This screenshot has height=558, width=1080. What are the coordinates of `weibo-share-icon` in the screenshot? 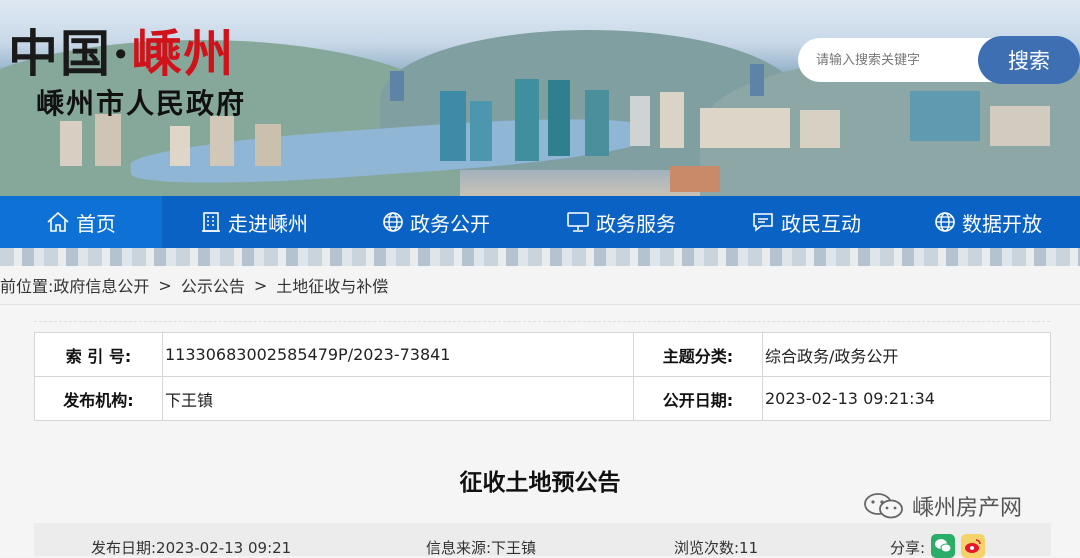 It's located at (973, 546).